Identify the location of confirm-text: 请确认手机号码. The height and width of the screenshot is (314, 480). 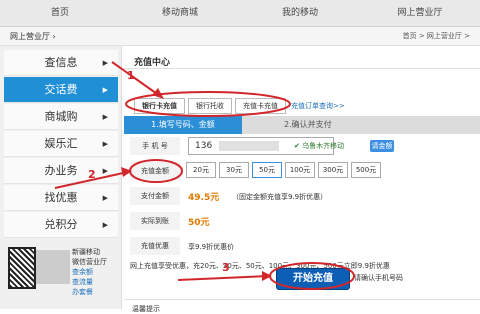
(378, 278).